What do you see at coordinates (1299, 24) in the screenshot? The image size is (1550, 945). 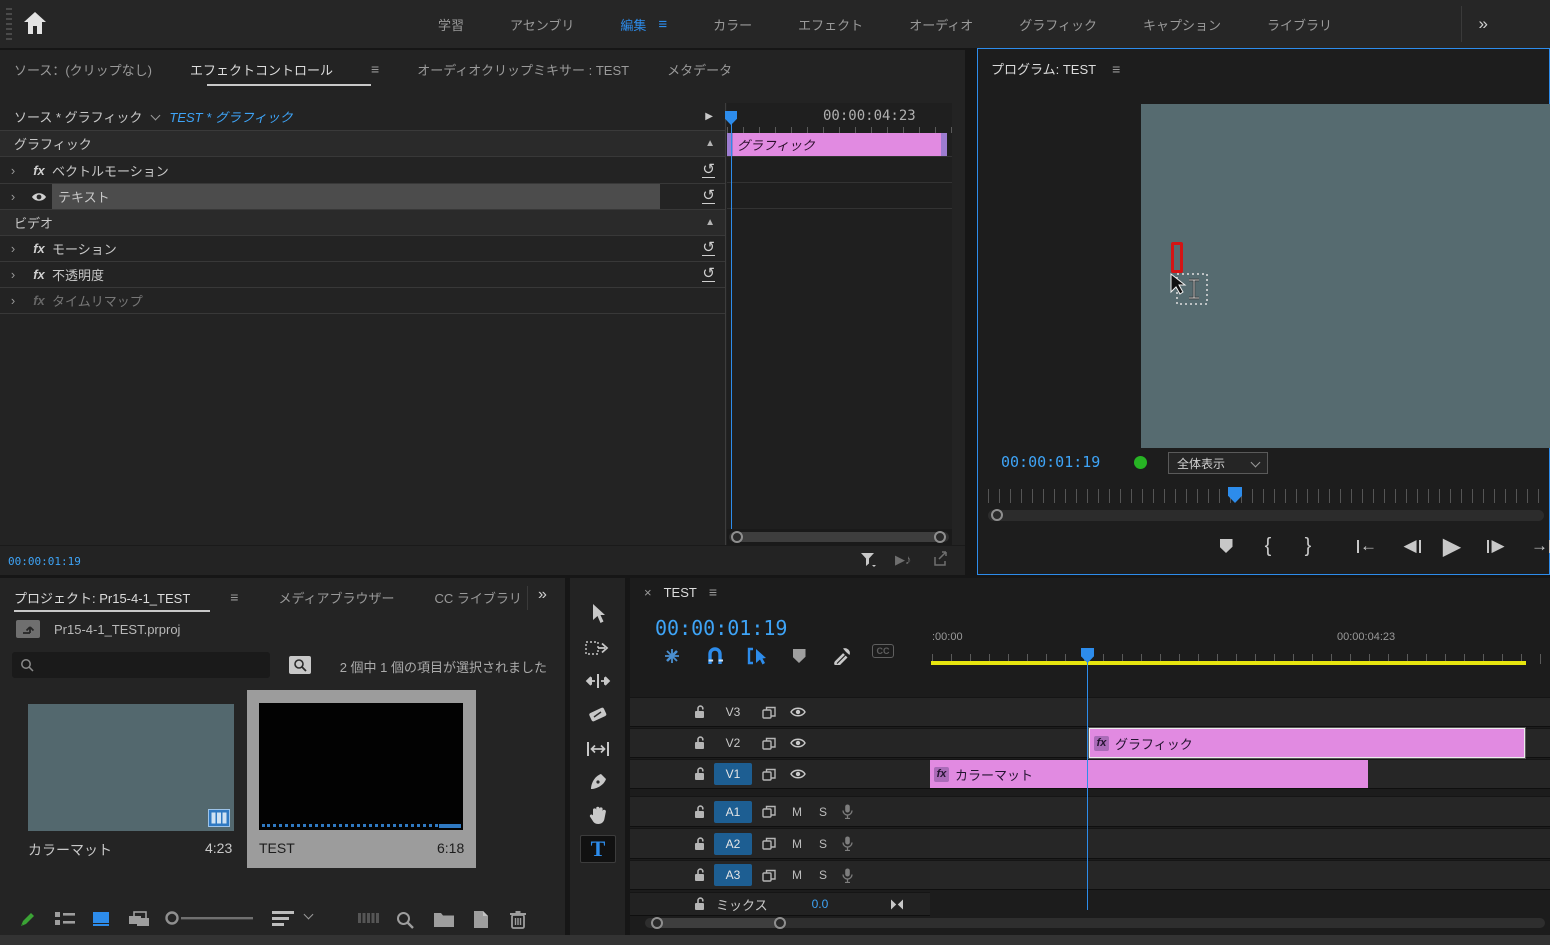 I see `workspace-tab-libraries: ライブラリ` at bounding box center [1299, 24].